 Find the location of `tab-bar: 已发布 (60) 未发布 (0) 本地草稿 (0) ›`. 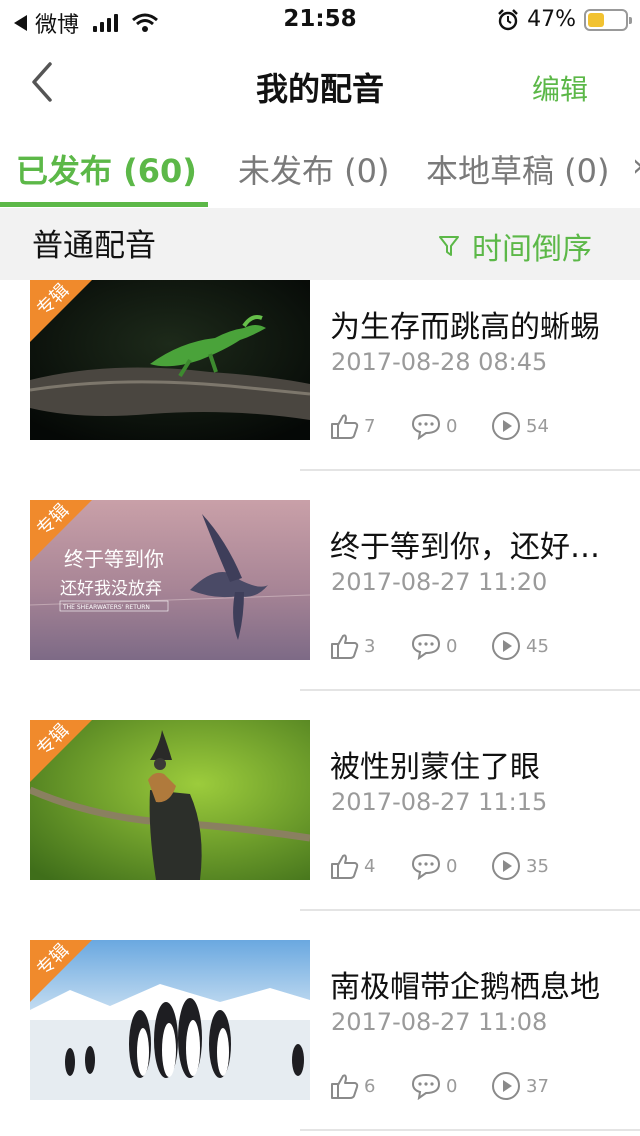

tab-bar: 已发布 (60) 未发布 (0) 本地草稿 (0) › is located at coordinates (320, 168).